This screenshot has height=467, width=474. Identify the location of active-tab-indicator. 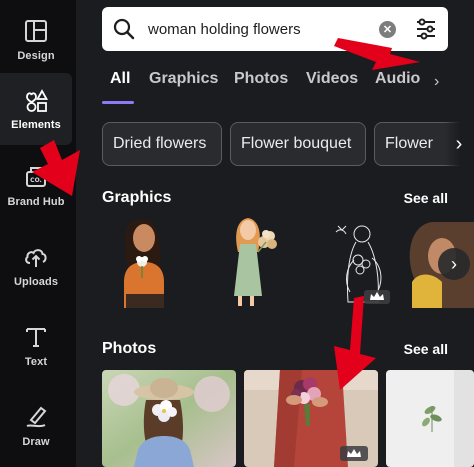
(118, 102).